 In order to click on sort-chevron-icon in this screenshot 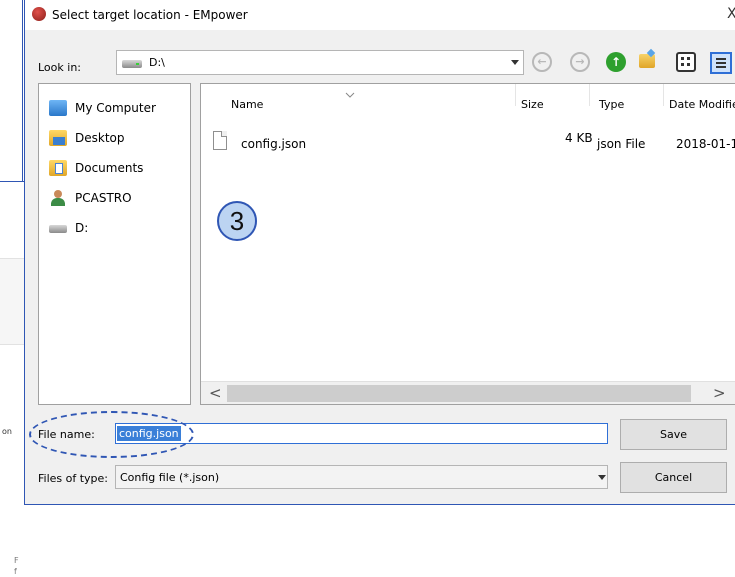, I will do `click(350, 95)`.